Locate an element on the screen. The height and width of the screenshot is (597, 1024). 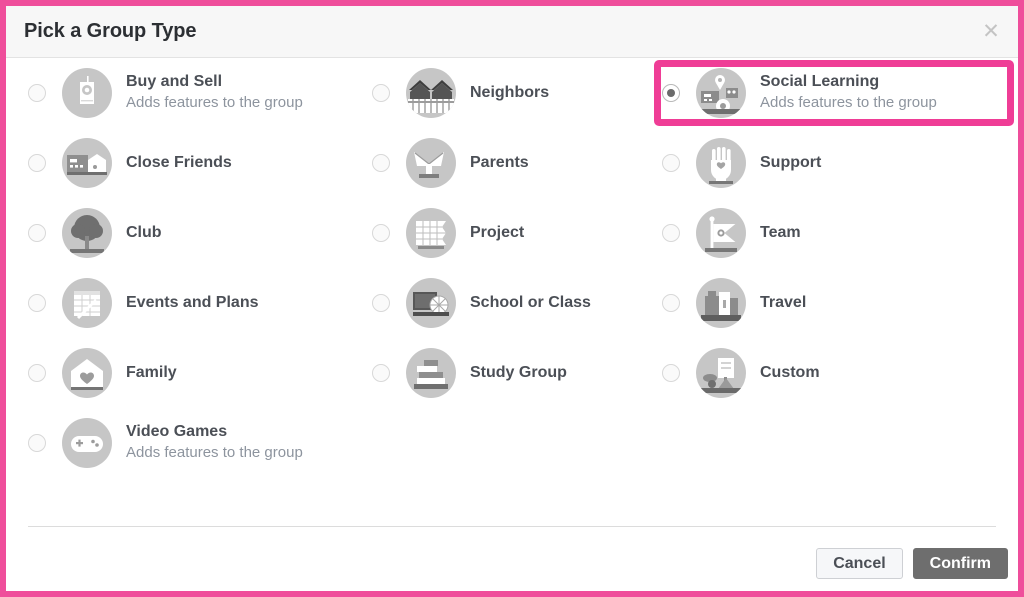
option-title: Support is located at coordinates (791, 162).